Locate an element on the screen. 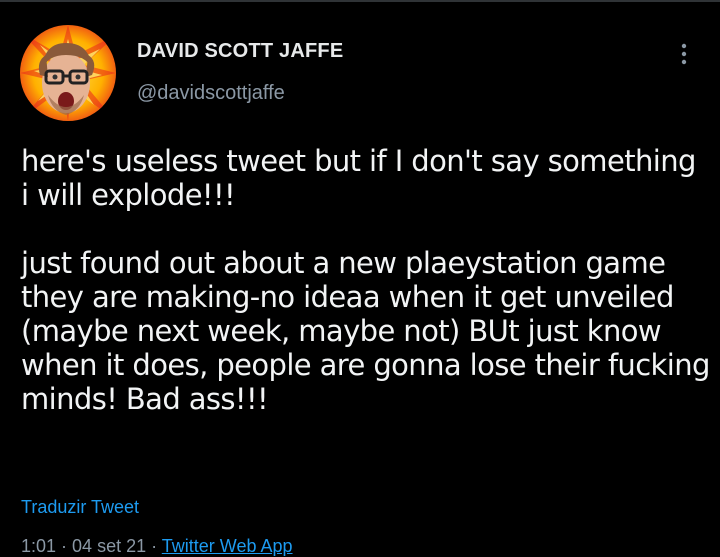 The height and width of the screenshot is (557, 720). more-options-button is located at coordinates (684, 54).